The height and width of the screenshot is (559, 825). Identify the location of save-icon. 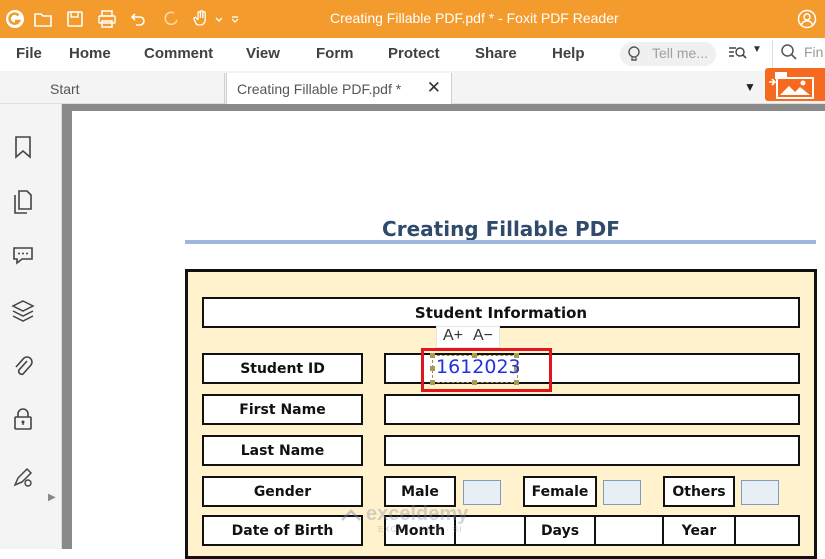
(75, 19).